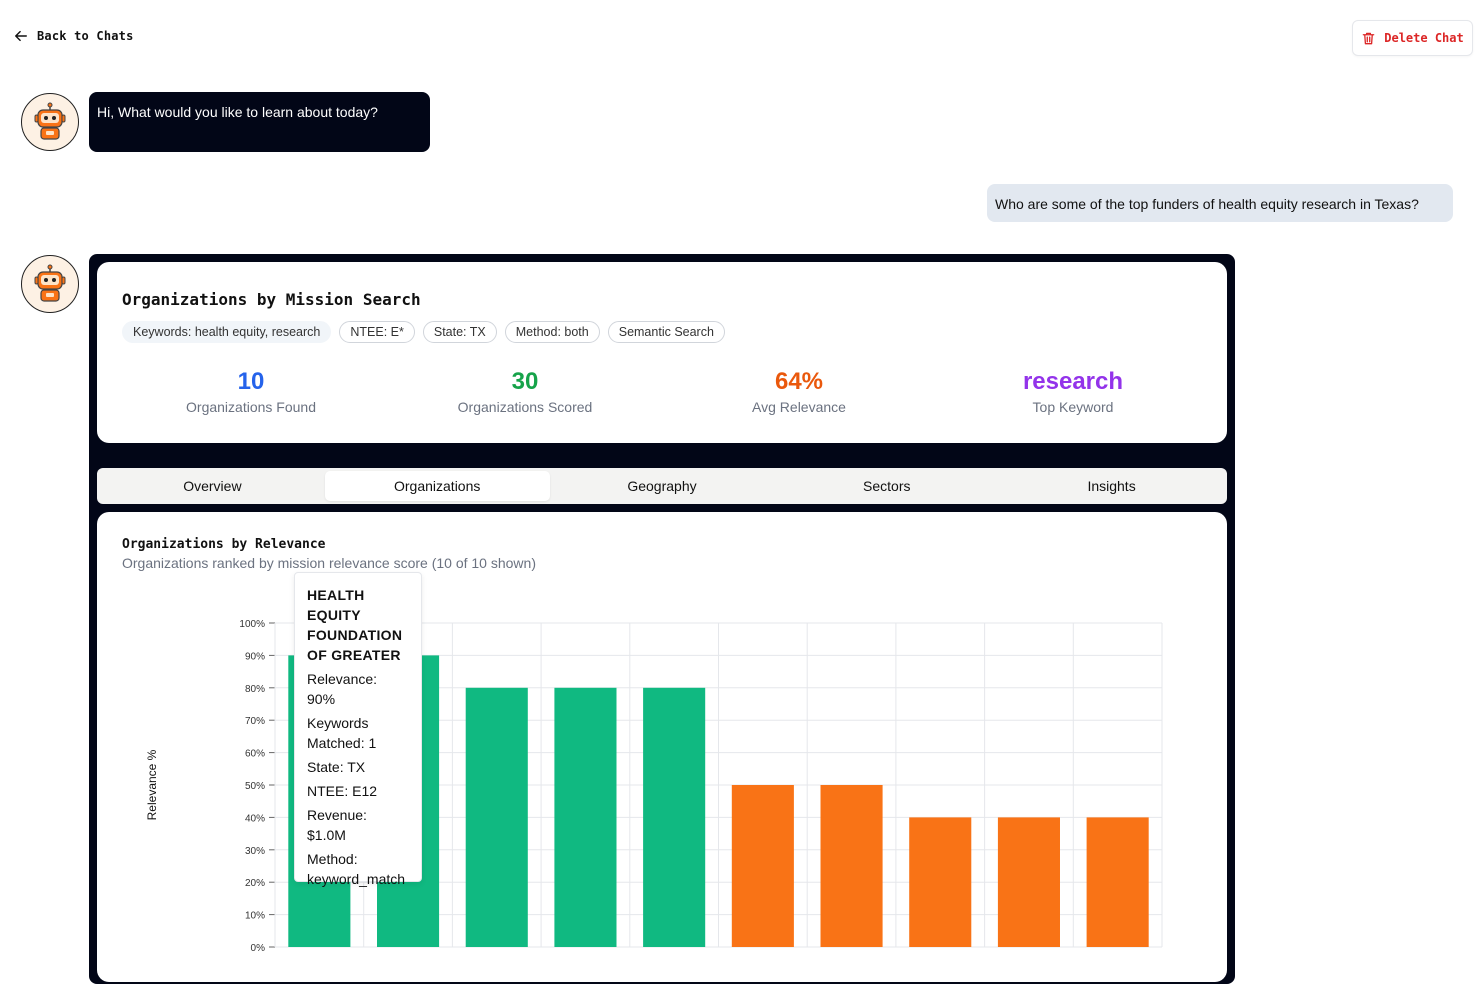 The height and width of the screenshot is (984, 1484). What do you see at coordinates (85, 36) in the screenshot?
I see `back-label: Back to Chats` at bounding box center [85, 36].